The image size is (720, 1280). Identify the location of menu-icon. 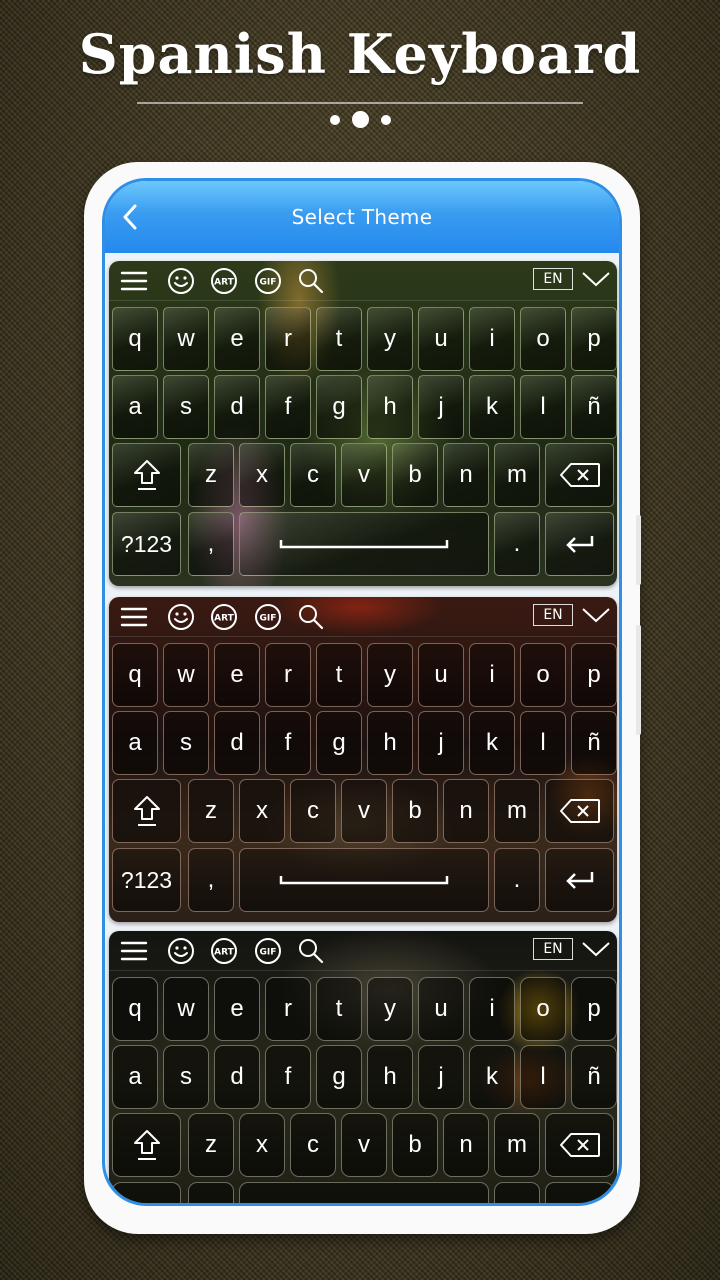
(134, 617).